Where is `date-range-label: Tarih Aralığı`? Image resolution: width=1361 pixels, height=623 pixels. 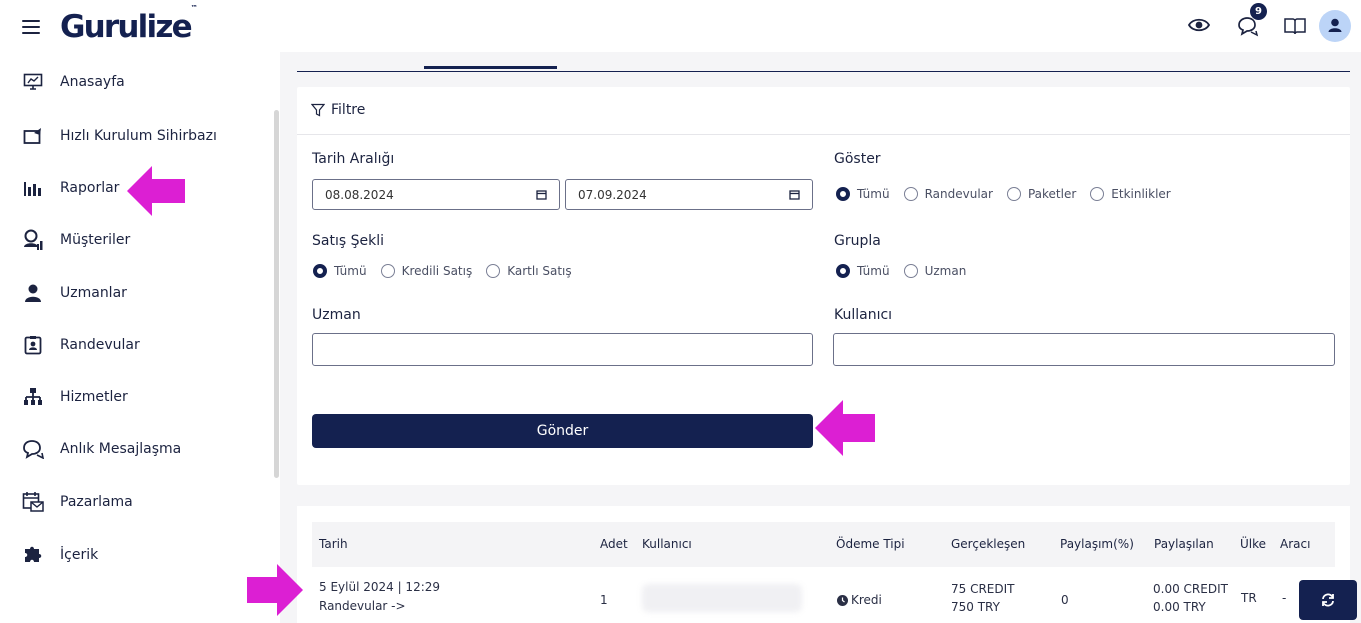
date-range-label: Tarih Aralığı is located at coordinates (353, 159).